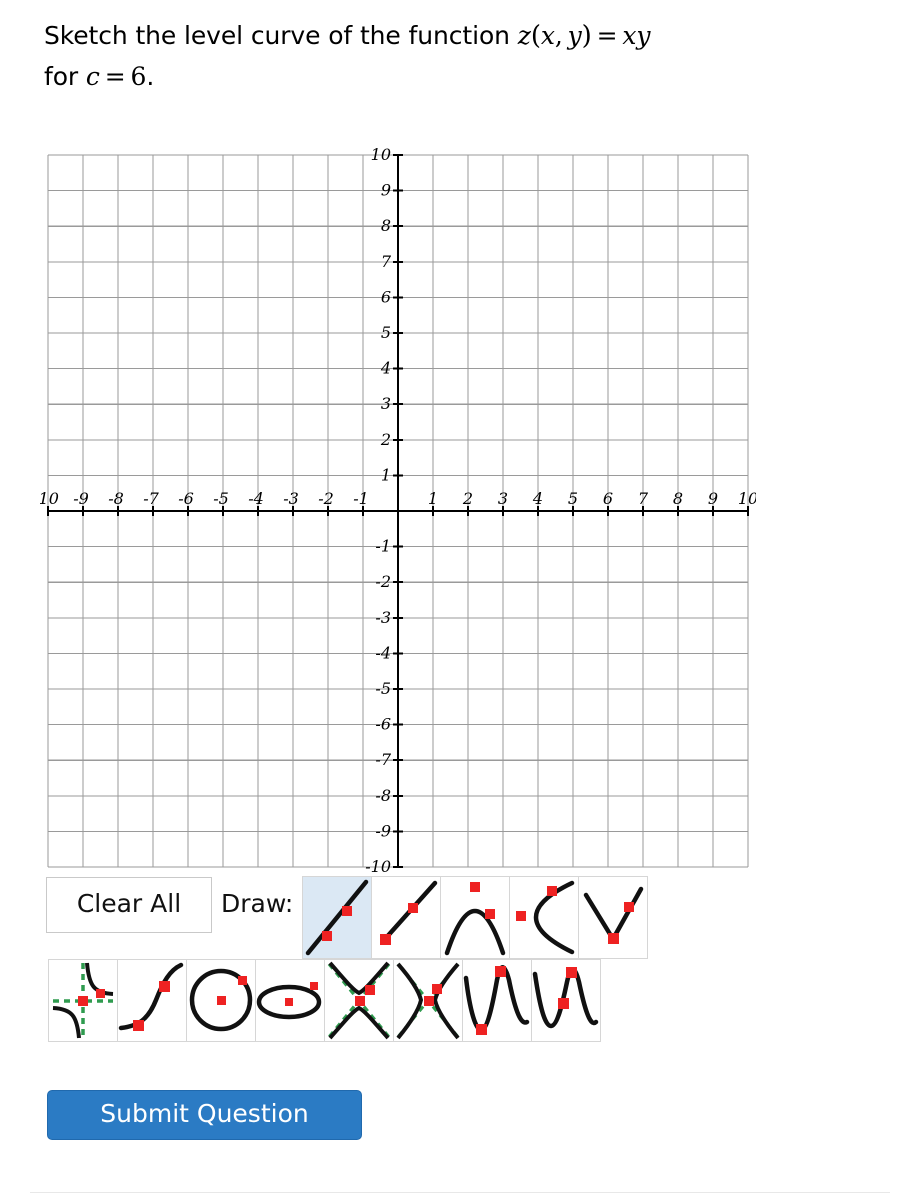 This screenshot has width=921, height=1200. What do you see at coordinates (385, 368) in the screenshot?
I see `y-tick-label: 4` at bounding box center [385, 368].